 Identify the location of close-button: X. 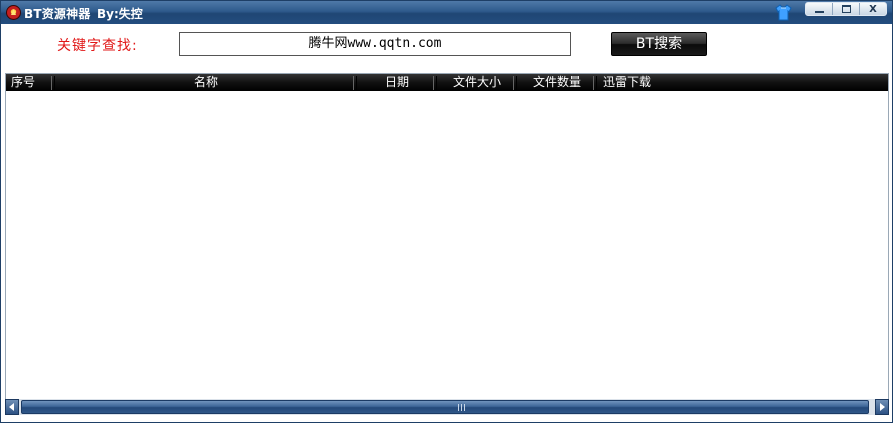
(873, 9).